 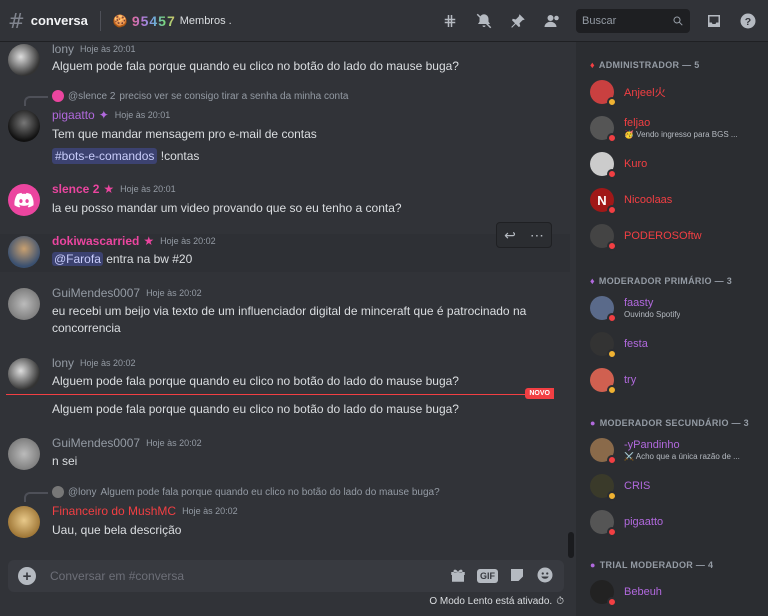 What do you see at coordinates (82, 492) in the screenshot?
I see `reply-username: @lony` at bounding box center [82, 492].